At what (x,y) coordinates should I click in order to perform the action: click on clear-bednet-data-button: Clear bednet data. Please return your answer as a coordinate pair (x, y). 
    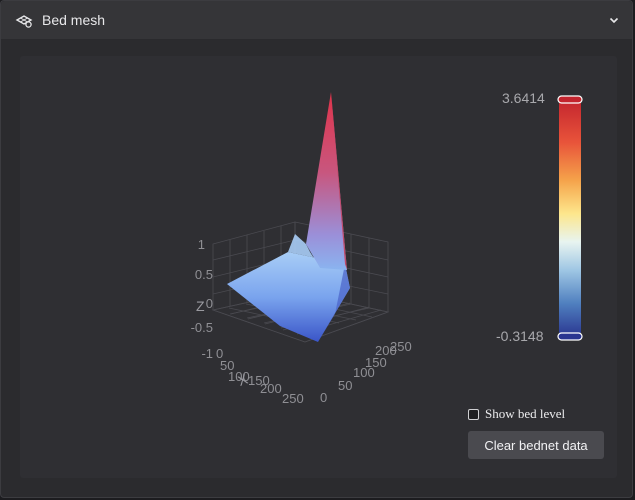
    Looking at the image, I should click on (536, 445).